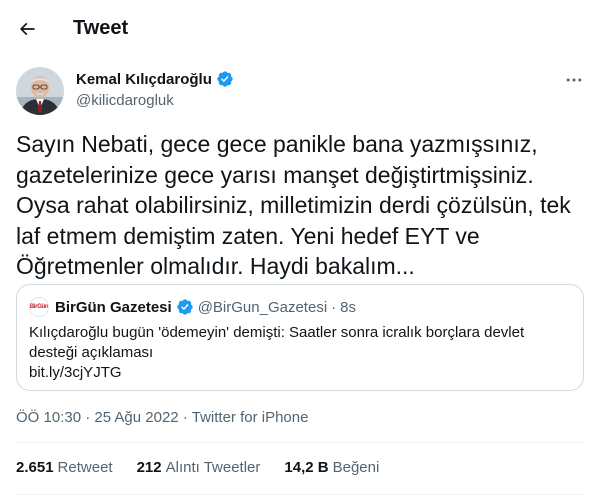  I want to click on quoted-avatar-logo-text: BirGün, so click(39, 307).